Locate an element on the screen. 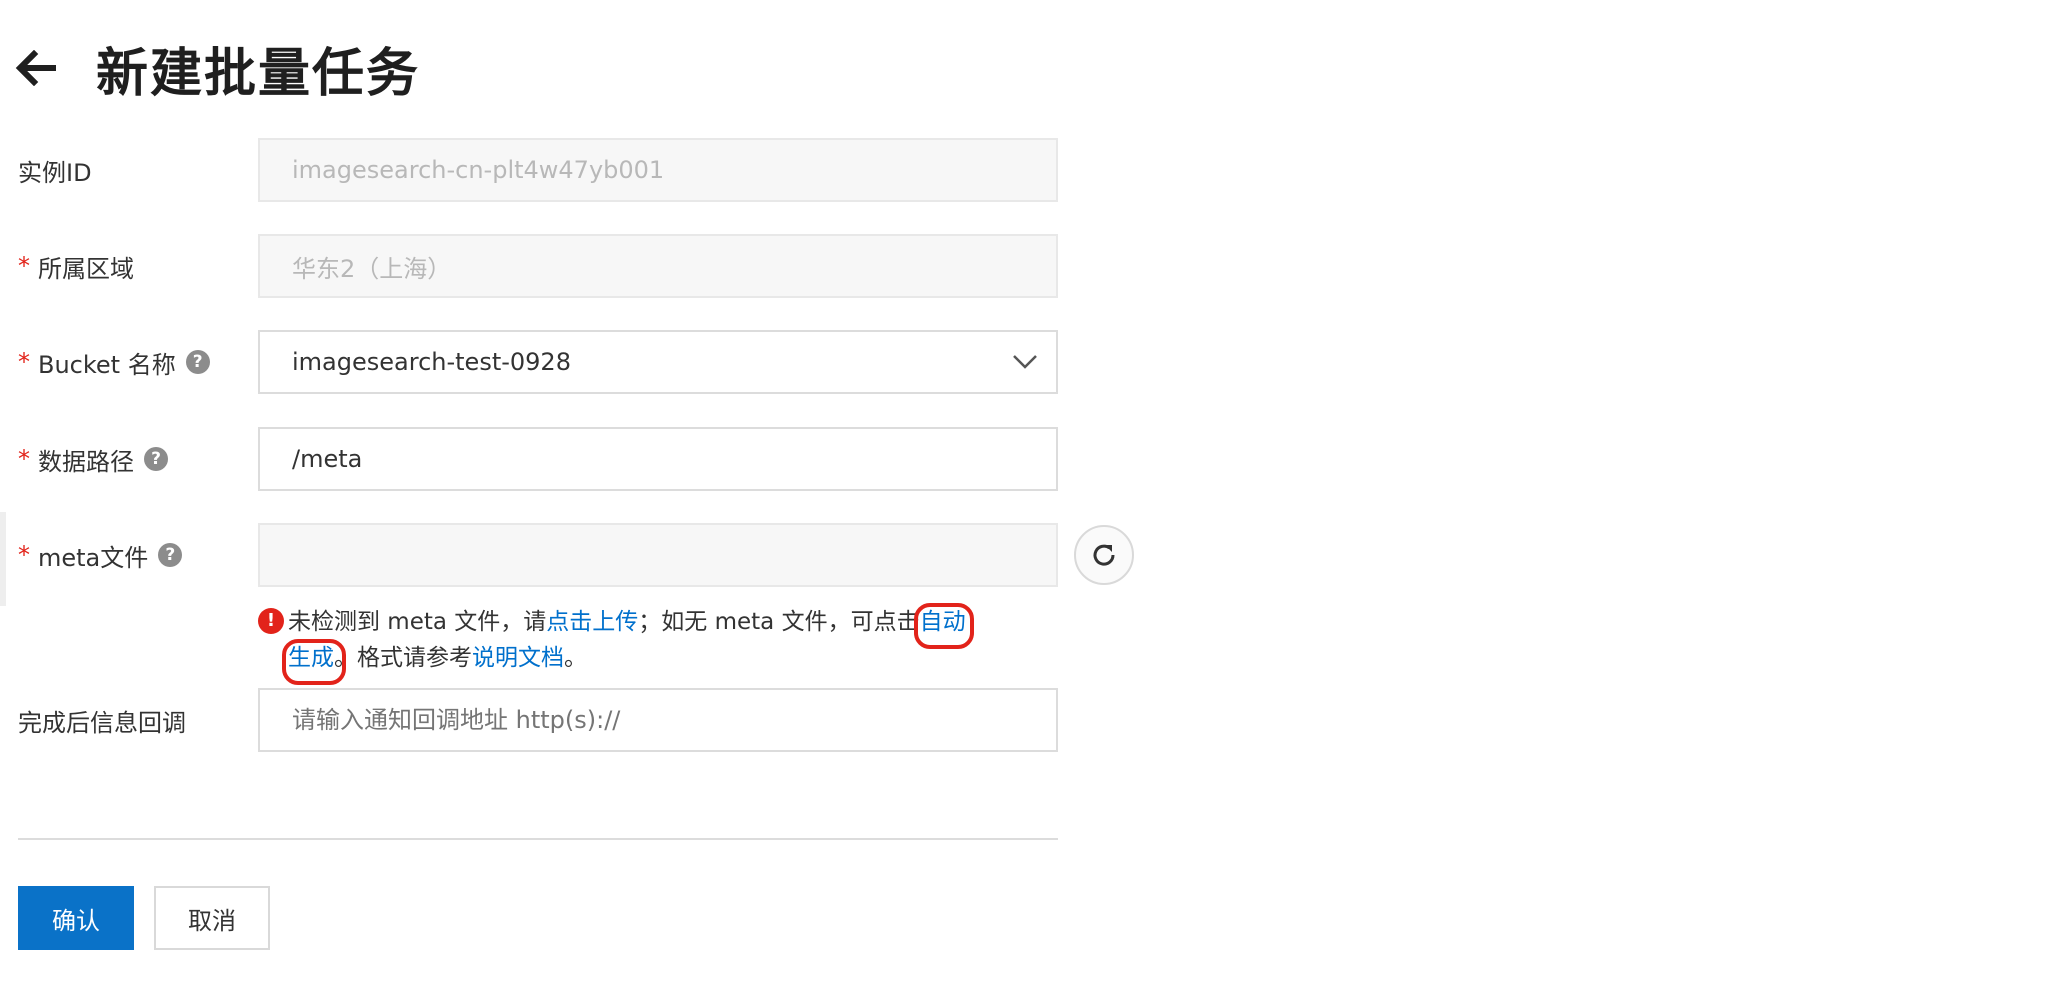 The height and width of the screenshot is (1000, 2060). instance-id-label-text: 实例ID is located at coordinates (55, 172).